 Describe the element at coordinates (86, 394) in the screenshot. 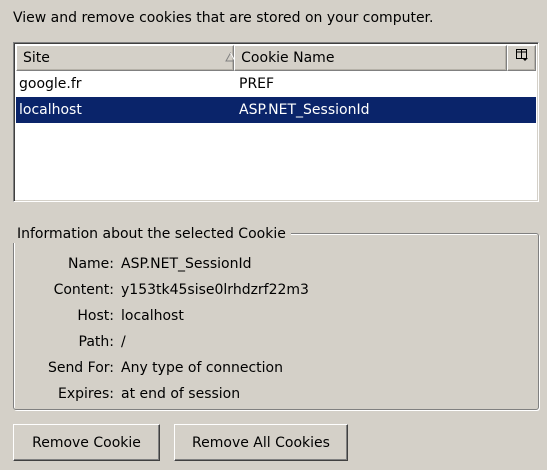

I see `info-expires-label: Expires:` at that location.